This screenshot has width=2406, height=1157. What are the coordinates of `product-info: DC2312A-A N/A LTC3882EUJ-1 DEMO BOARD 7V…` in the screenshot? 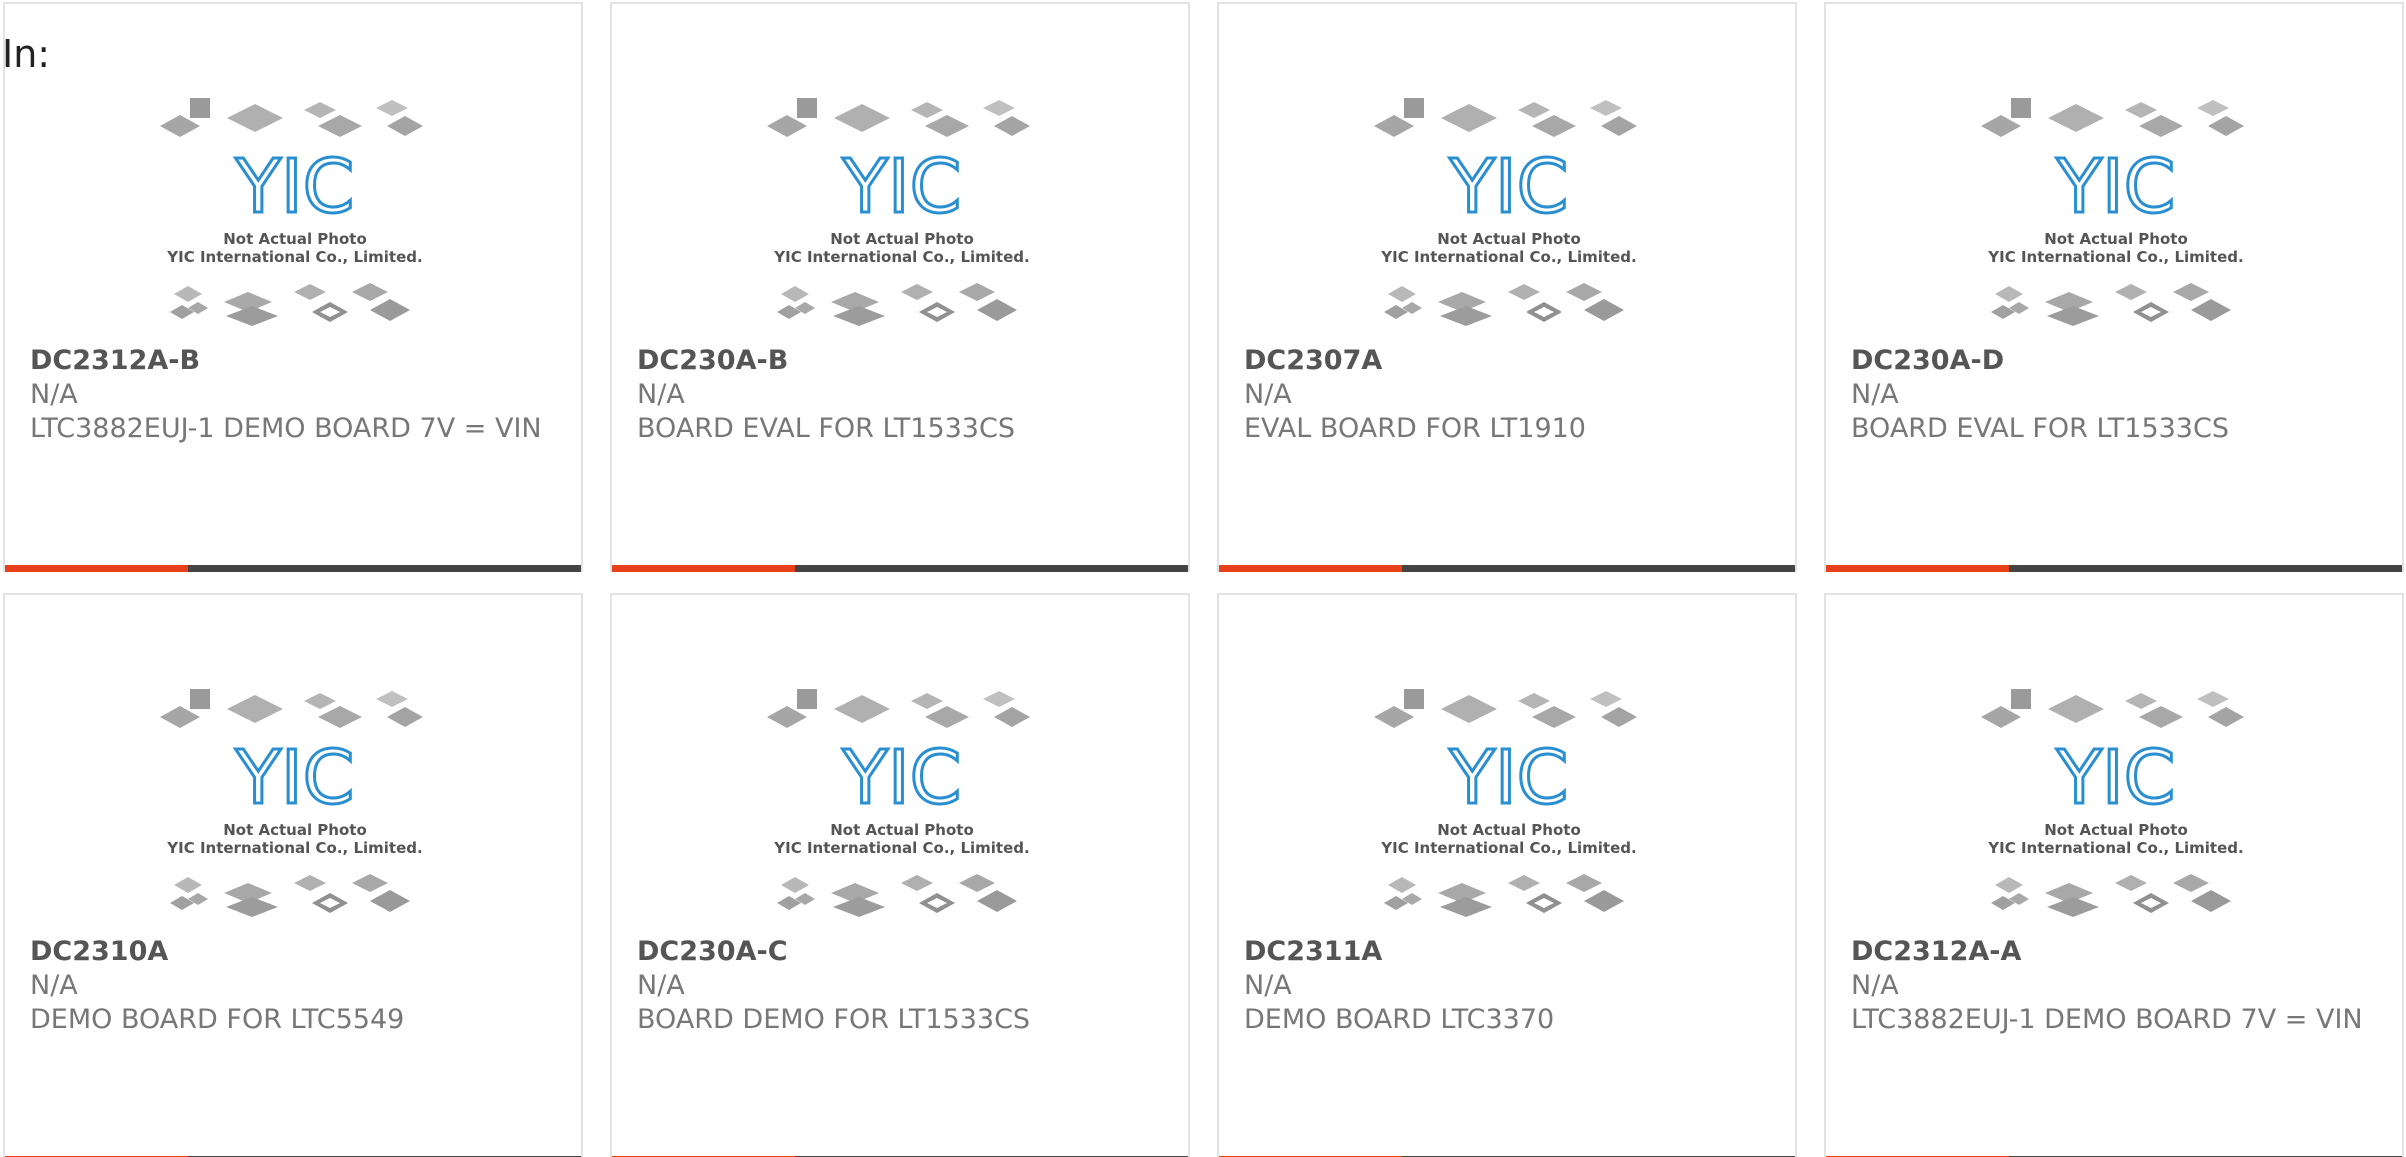 It's located at (2116, 986).